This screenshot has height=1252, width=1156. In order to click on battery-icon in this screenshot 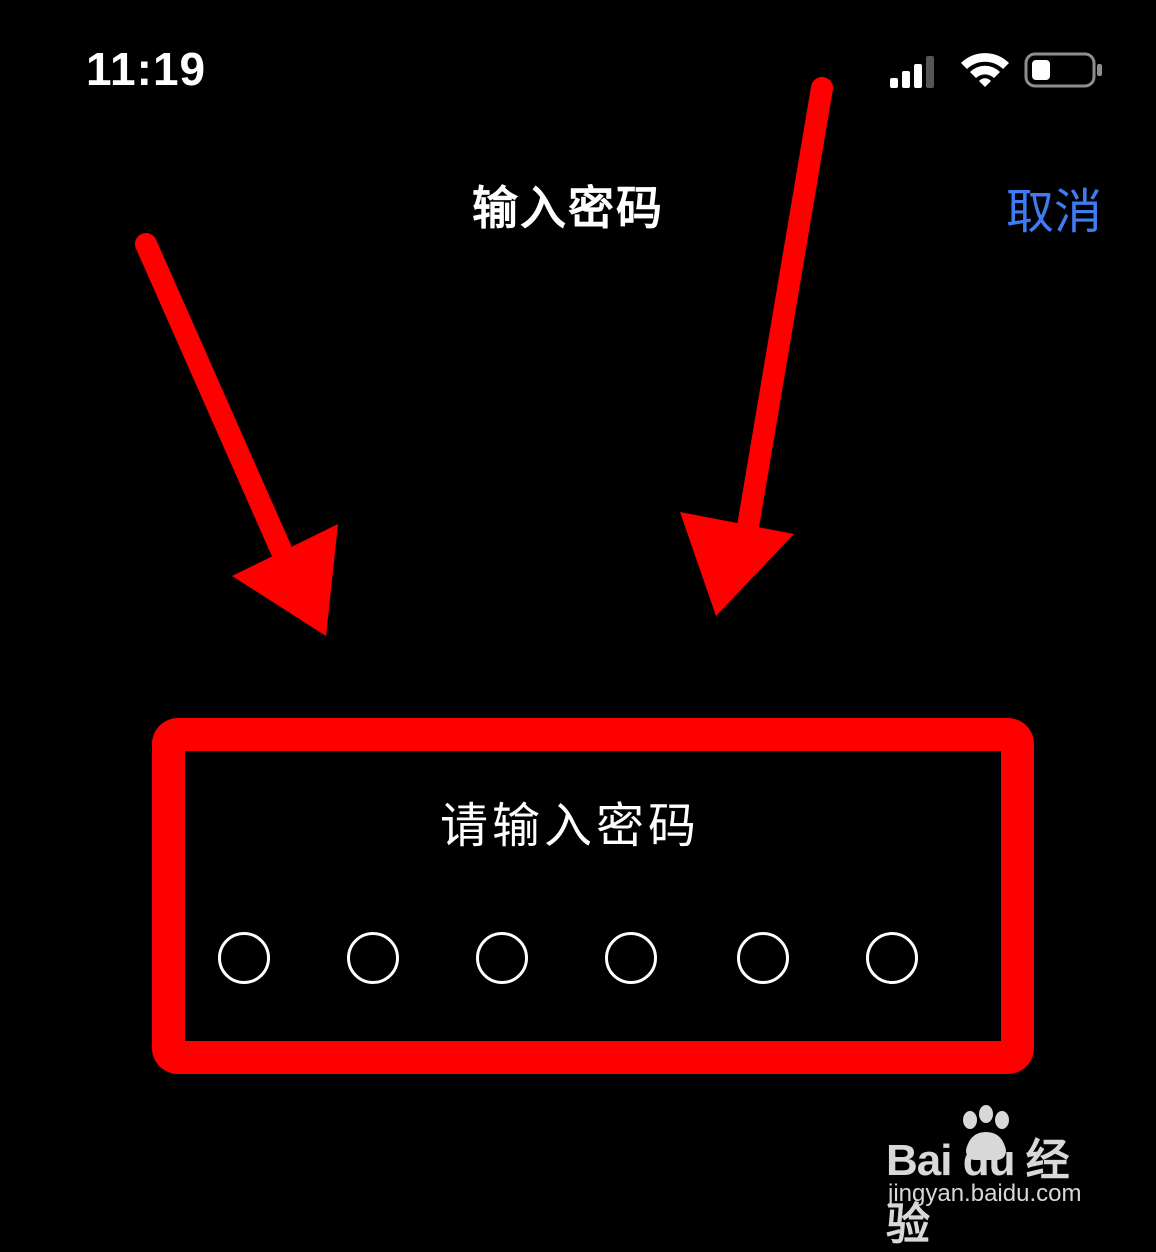, I will do `click(1063, 70)`.